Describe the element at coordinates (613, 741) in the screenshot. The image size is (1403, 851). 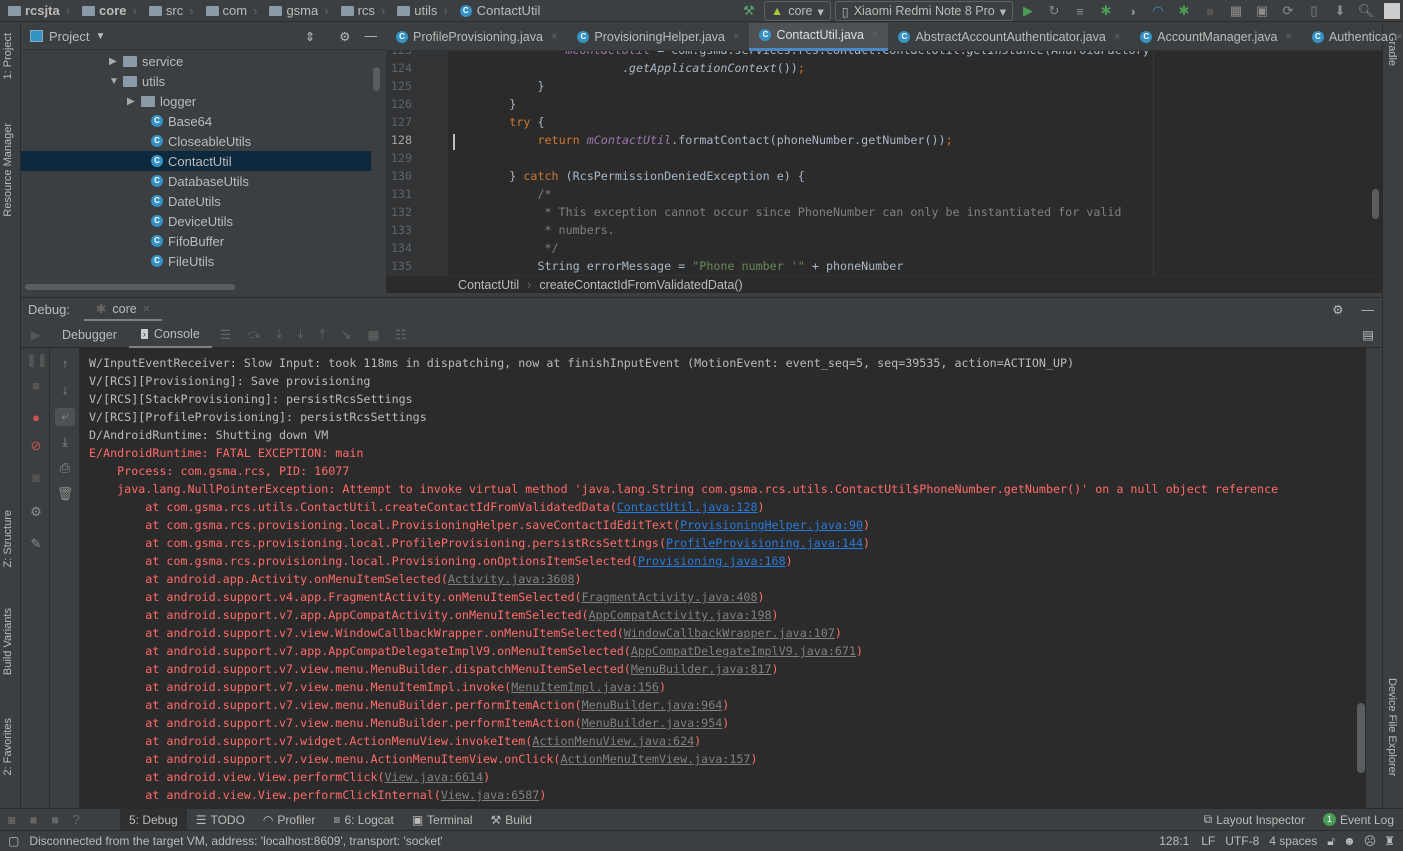
I see `stack-trace-link: ActionMenuView.java:624` at that location.